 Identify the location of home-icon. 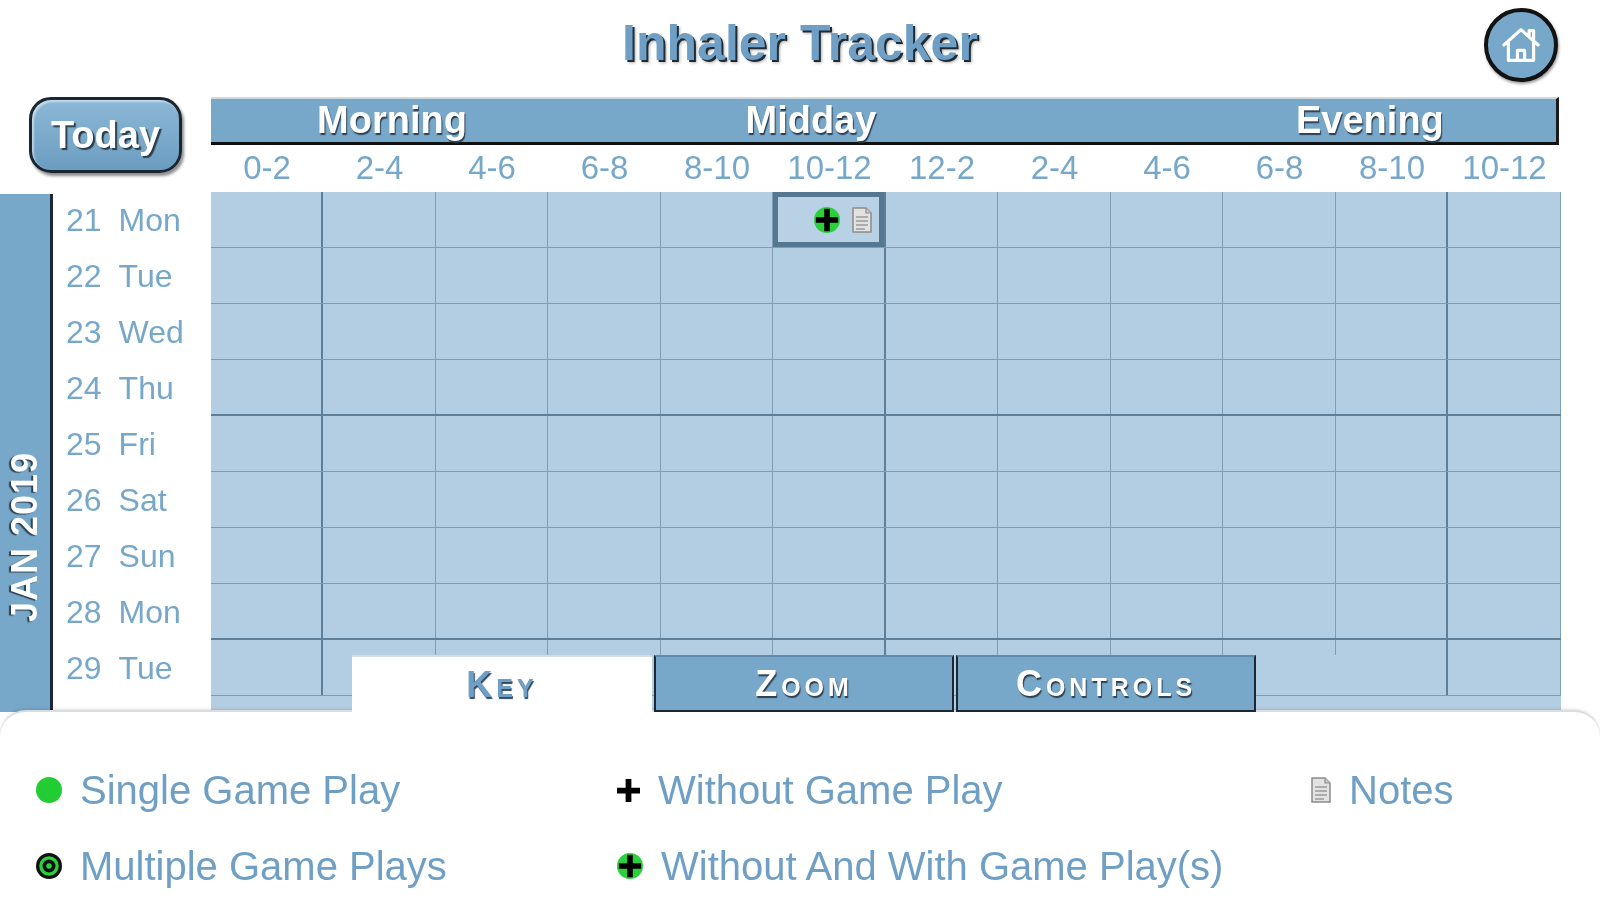
(1521, 45).